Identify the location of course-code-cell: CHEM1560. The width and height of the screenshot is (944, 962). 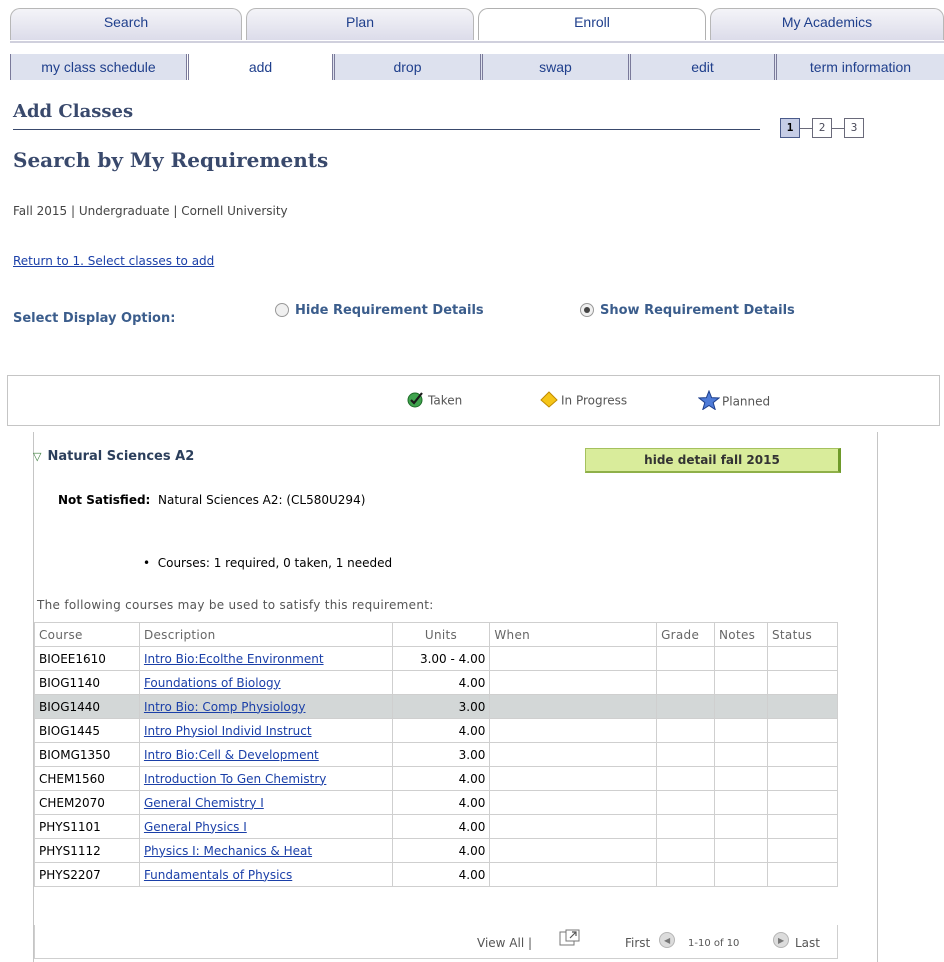
(87, 778).